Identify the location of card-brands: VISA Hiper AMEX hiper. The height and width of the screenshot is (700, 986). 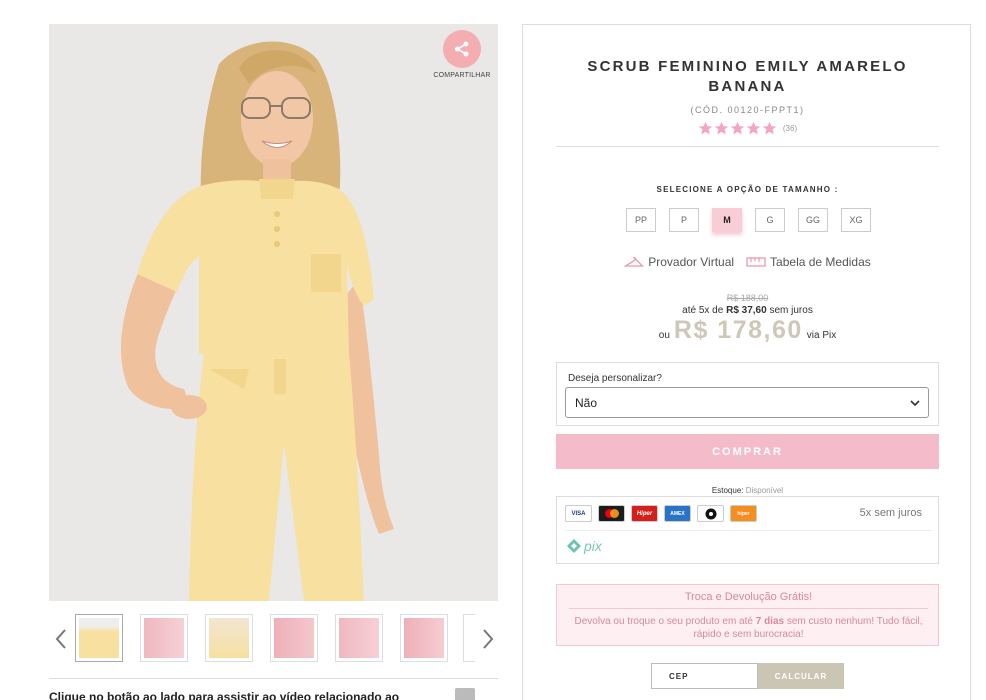
(661, 513).